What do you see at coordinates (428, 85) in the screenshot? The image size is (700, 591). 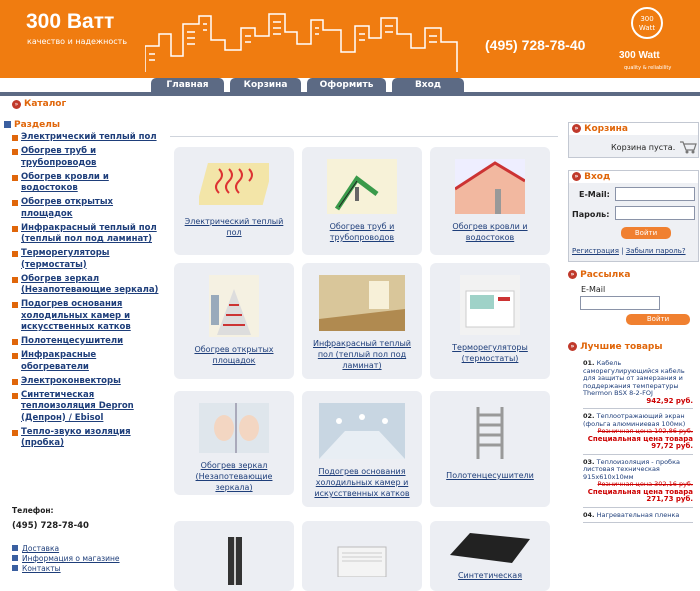 I see `tab-login: Вход` at bounding box center [428, 85].